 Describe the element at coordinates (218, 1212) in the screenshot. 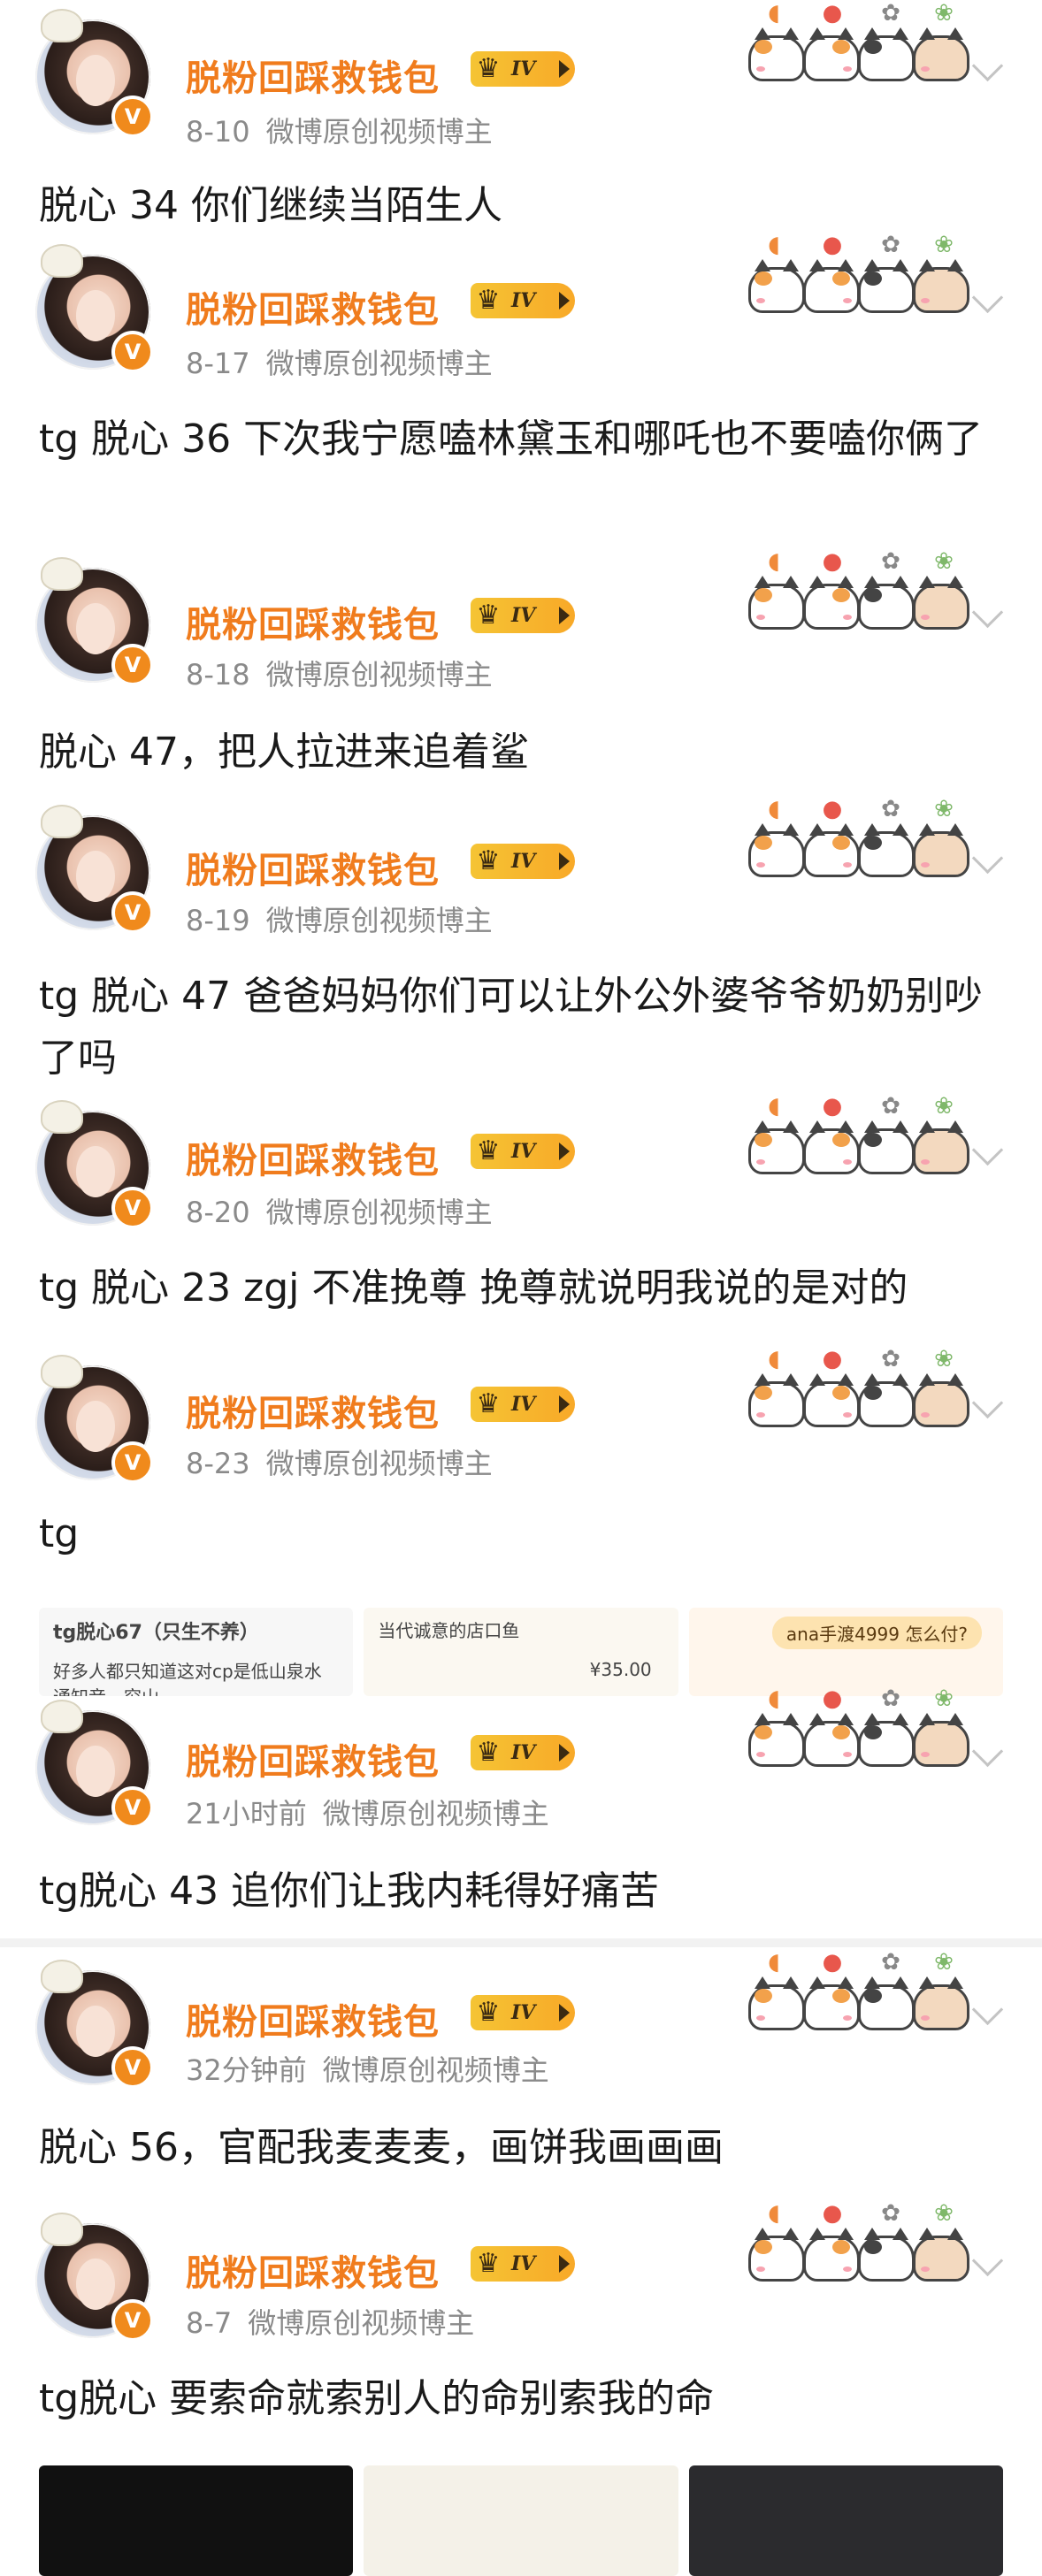

I see `post-time: 8-20` at that location.